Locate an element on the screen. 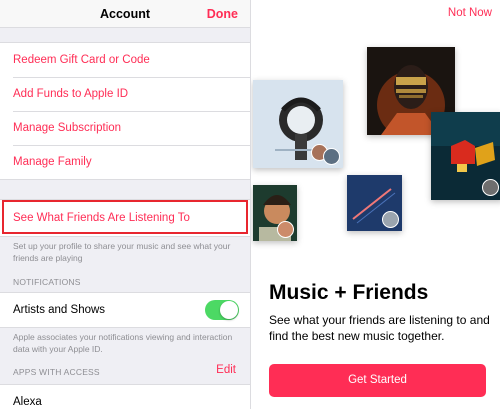  album-art-fist is located at coordinates (465, 156).